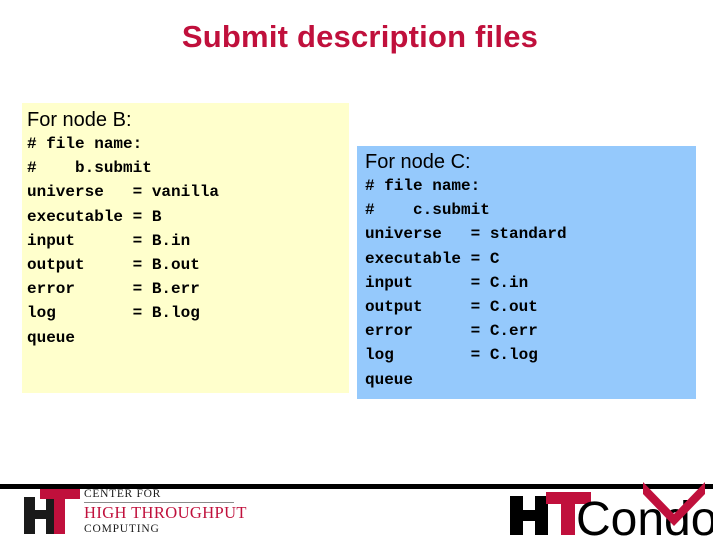 This screenshot has height=540, width=720. What do you see at coordinates (79, 120) in the screenshot?
I see `panel-node-b-heading: For node B:` at bounding box center [79, 120].